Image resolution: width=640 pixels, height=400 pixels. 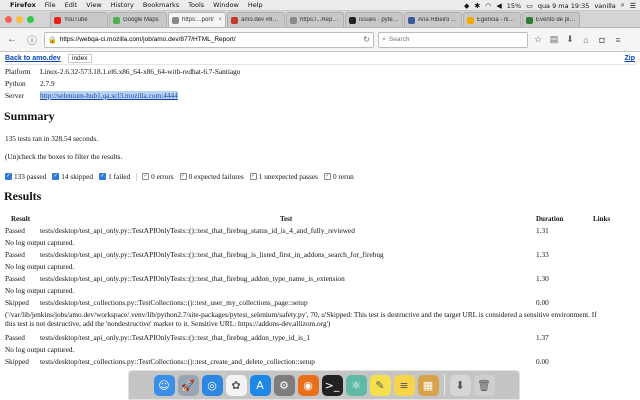 I want to click on firefox-icon: ◉, so click(x=308, y=385).